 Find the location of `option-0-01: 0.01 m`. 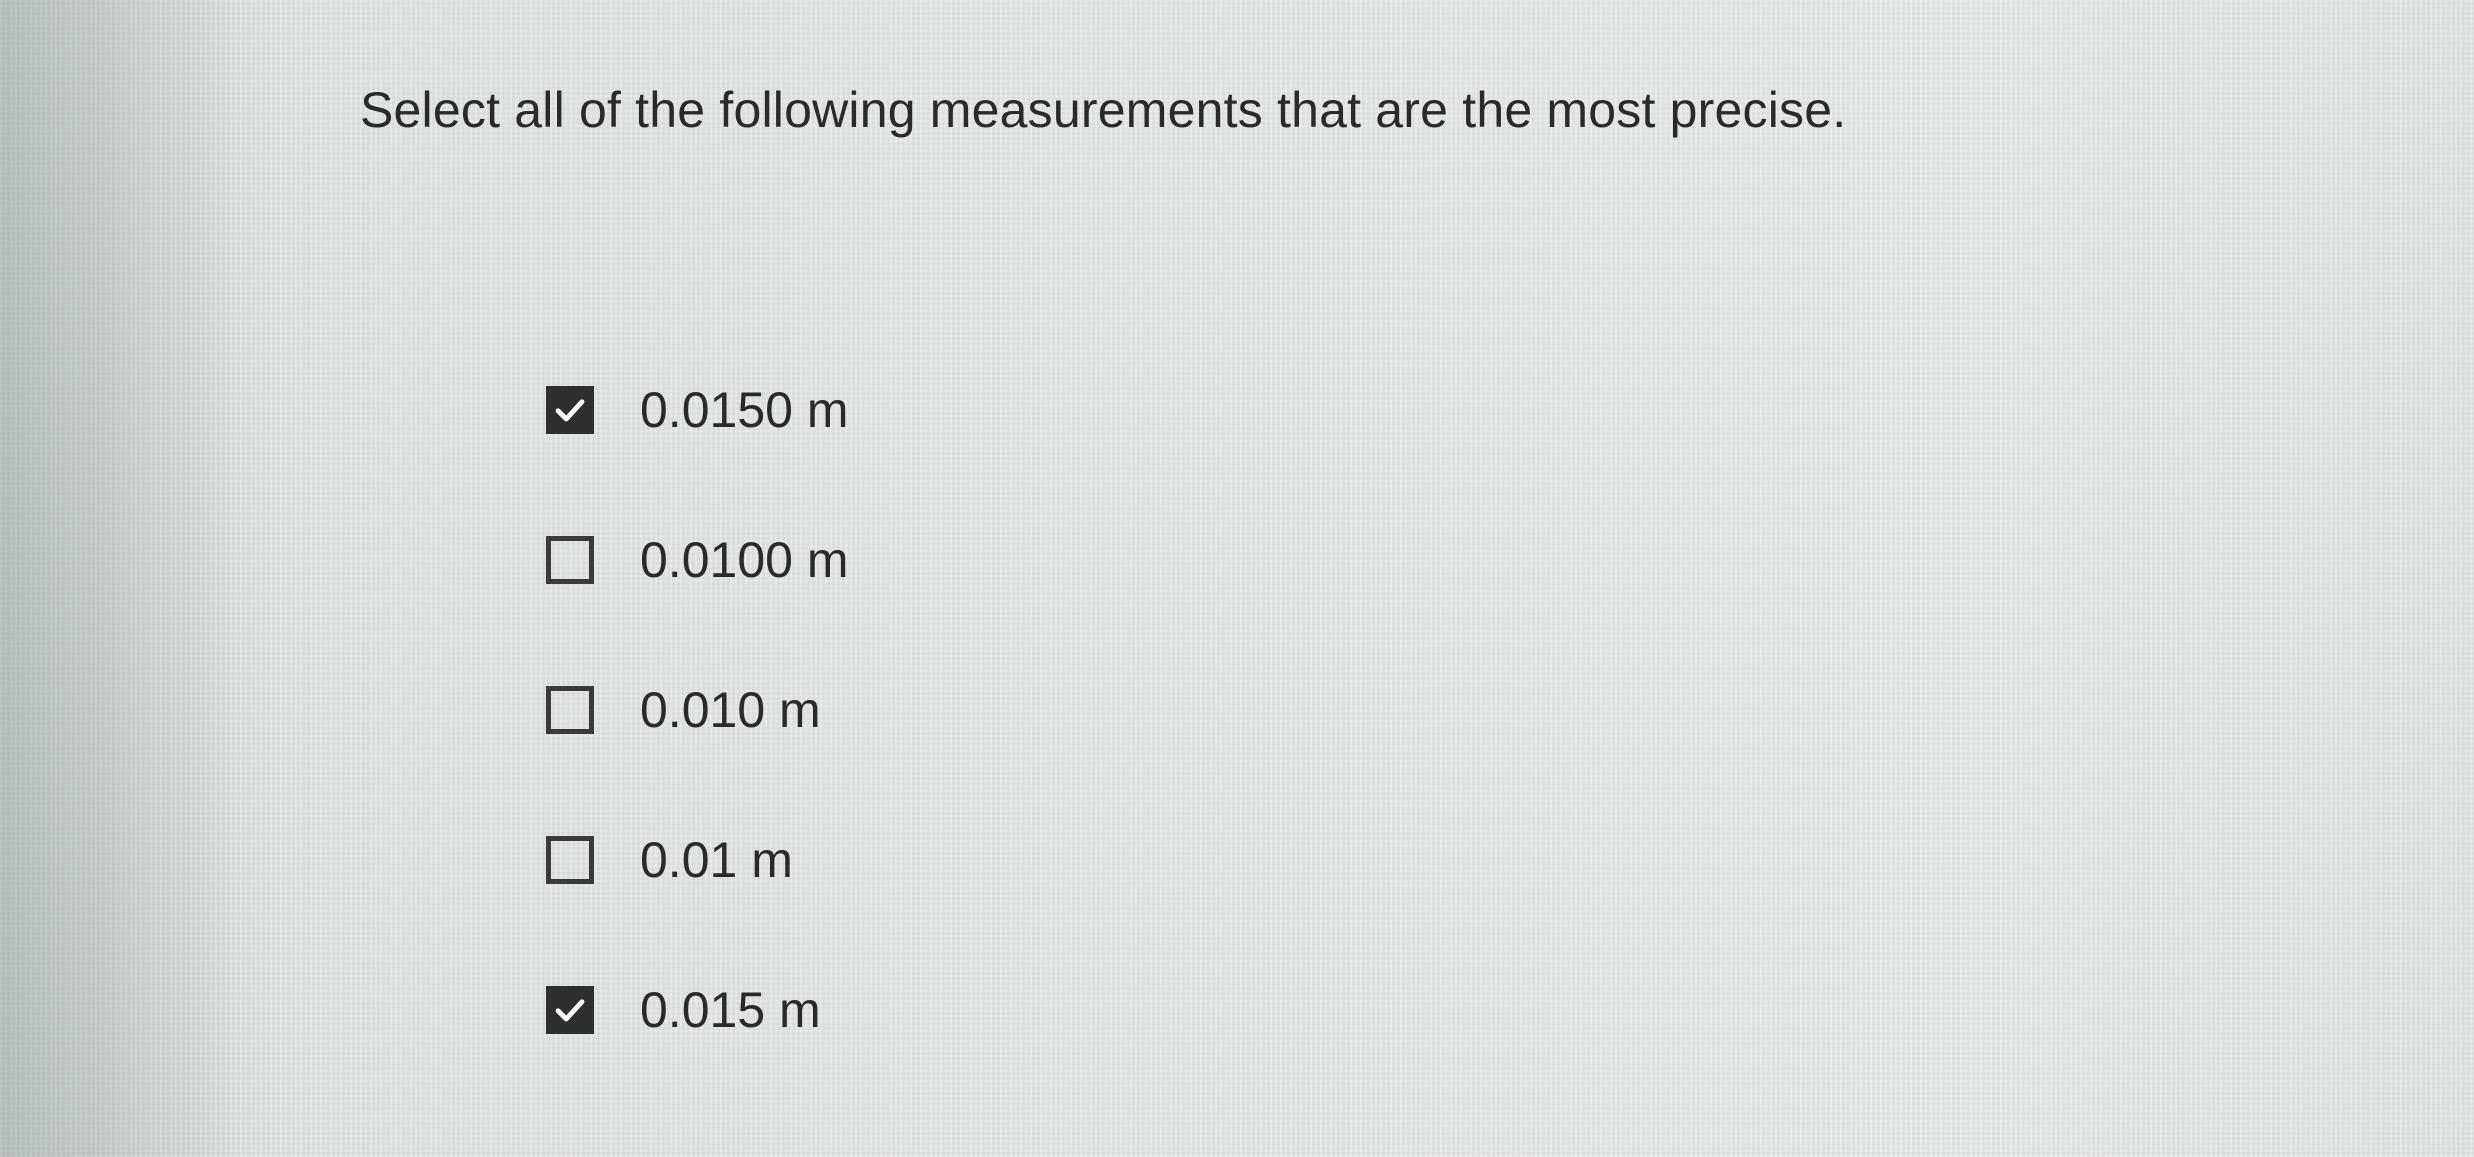

option-0-01: 0.01 m is located at coordinates (669, 860).